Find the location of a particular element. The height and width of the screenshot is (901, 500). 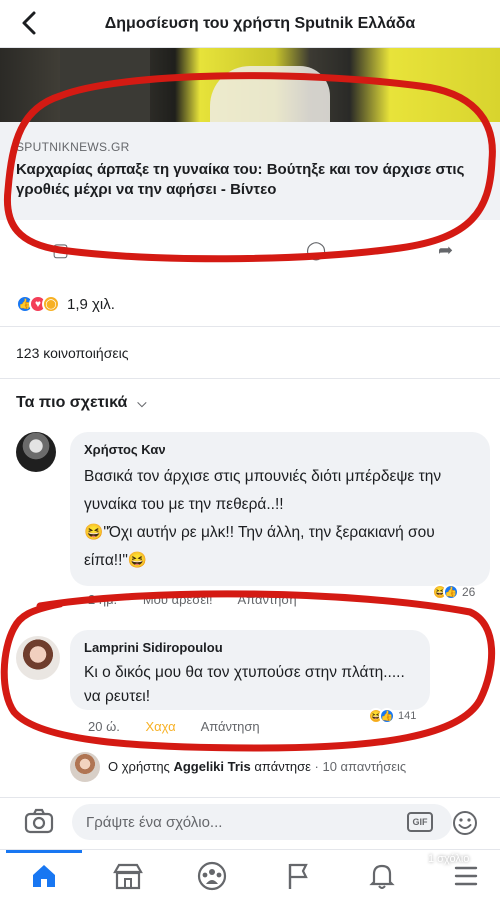

active-tab-indicator is located at coordinates (44, 851).